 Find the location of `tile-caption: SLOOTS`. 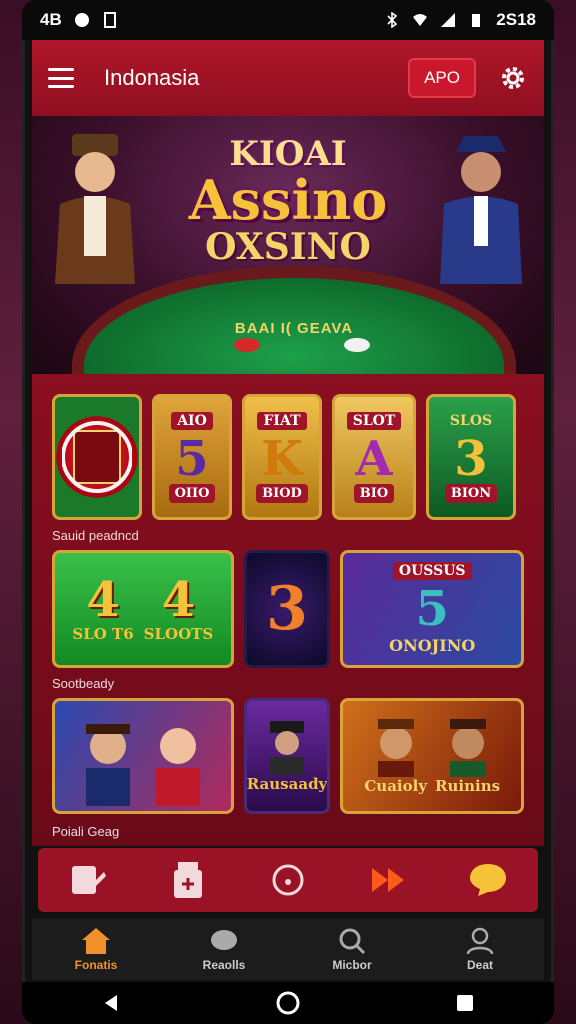

tile-caption: SLOOTS is located at coordinates (178, 634).